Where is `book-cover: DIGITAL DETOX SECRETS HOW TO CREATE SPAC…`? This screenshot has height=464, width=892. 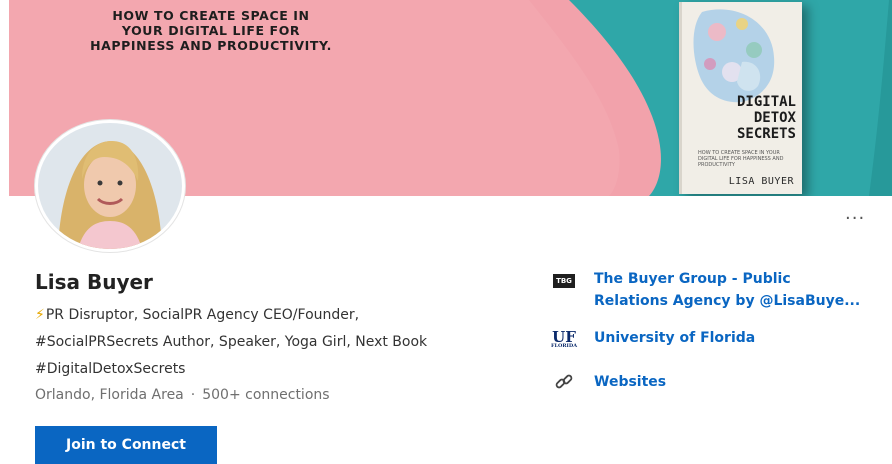
book-cover: DIGITAL DETOX SECRETS HOW TO CREATE SPAC… is located at coordinates (740, 98).